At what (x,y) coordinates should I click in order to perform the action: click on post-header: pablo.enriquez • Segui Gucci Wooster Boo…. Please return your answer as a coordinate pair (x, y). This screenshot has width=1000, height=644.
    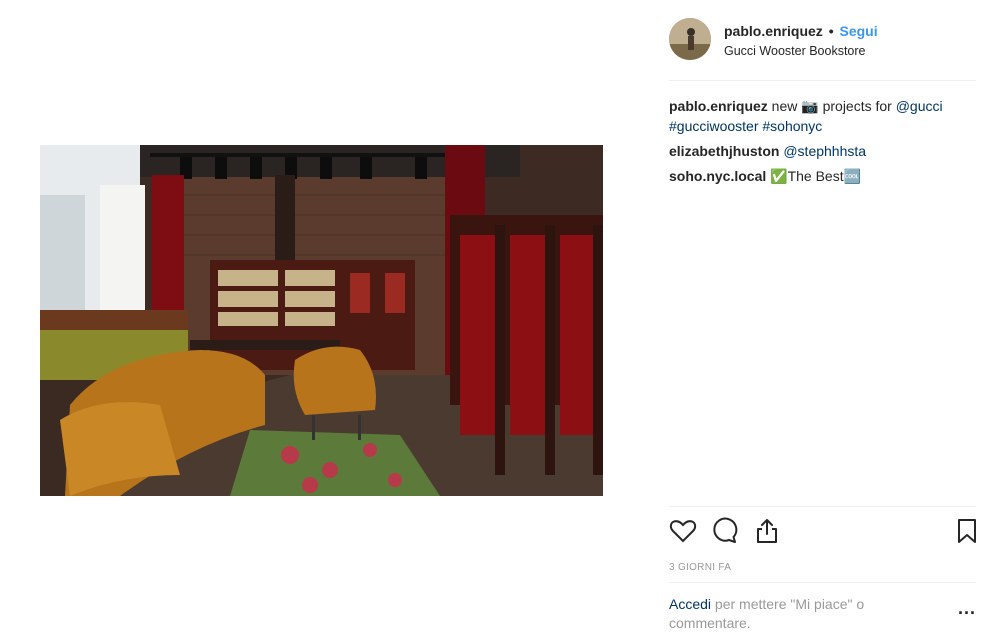
    Looking at the image, I should click on (822, 49).